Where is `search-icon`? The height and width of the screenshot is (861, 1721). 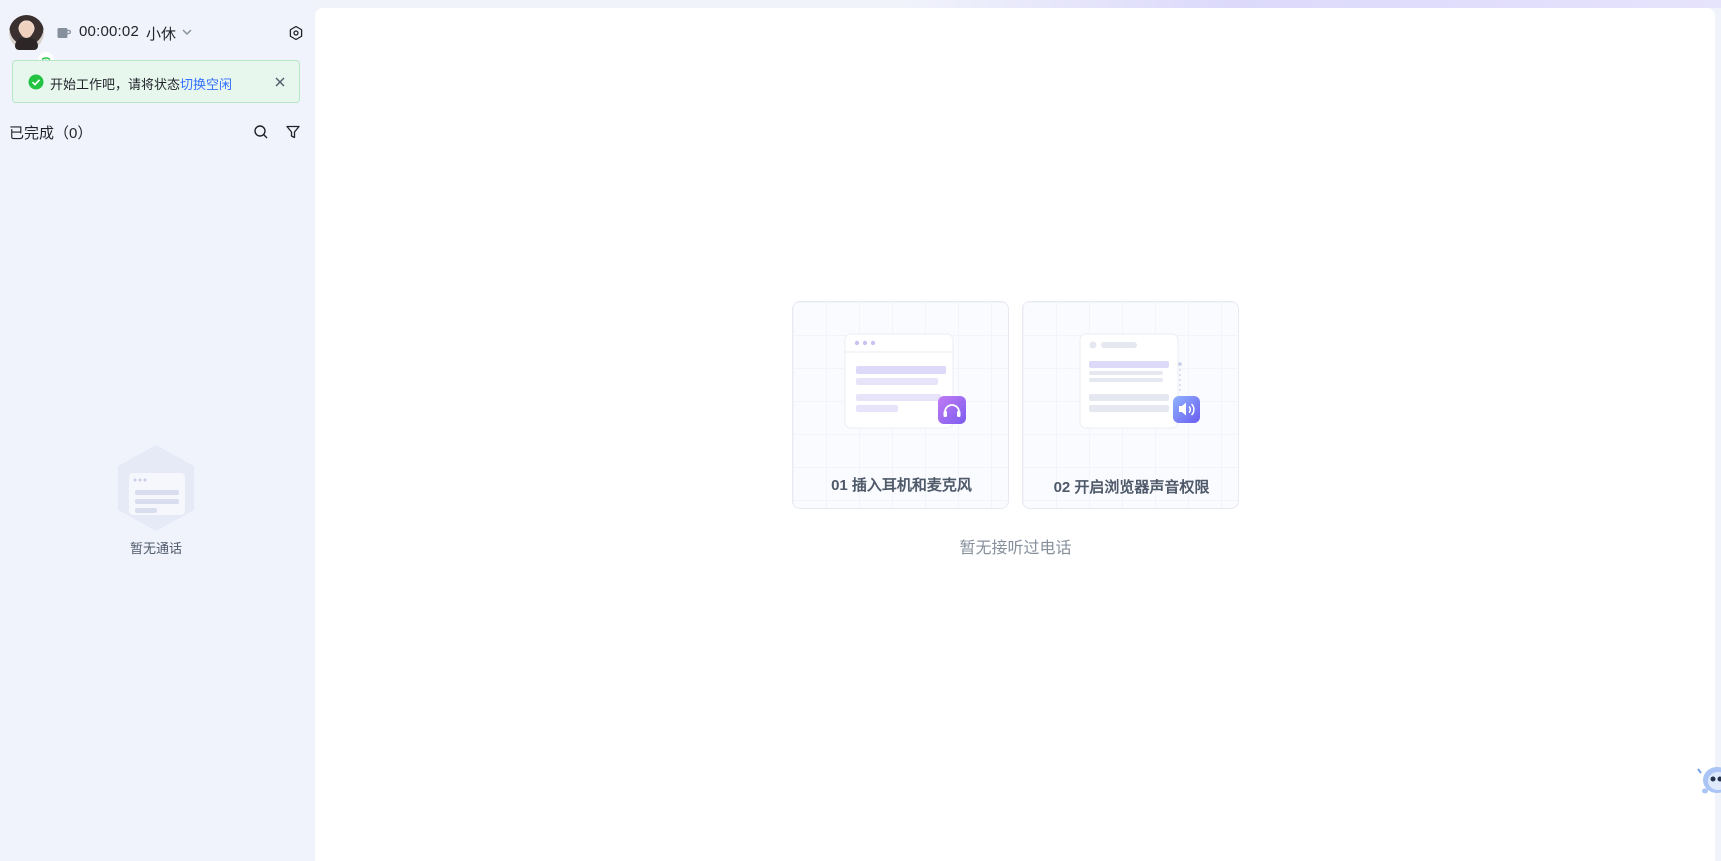 search-icon is located at coordinates (261, 132).